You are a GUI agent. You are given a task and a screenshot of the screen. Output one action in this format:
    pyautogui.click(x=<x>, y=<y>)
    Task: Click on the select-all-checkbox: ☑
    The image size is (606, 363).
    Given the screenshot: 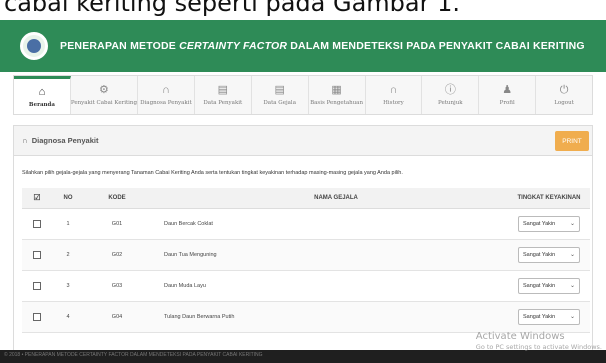 What is the action you would take?
    pyautogui.click(x=37, y=198)
    